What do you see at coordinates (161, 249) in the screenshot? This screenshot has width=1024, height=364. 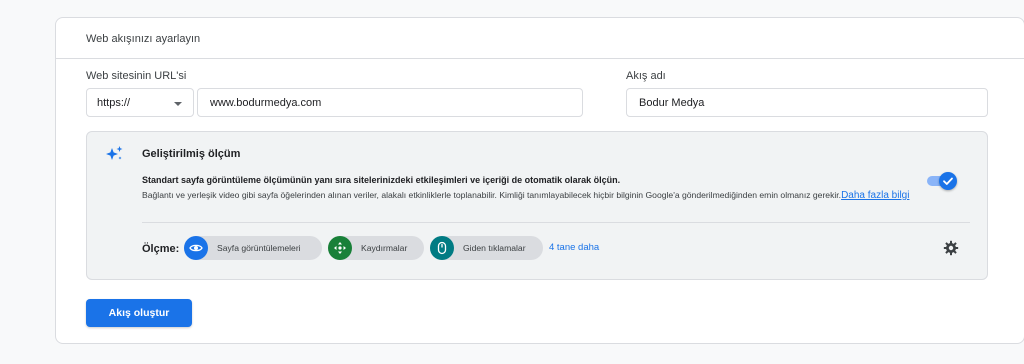 I see `measure-label: Ölçme:` at bounding box center [161, 249].